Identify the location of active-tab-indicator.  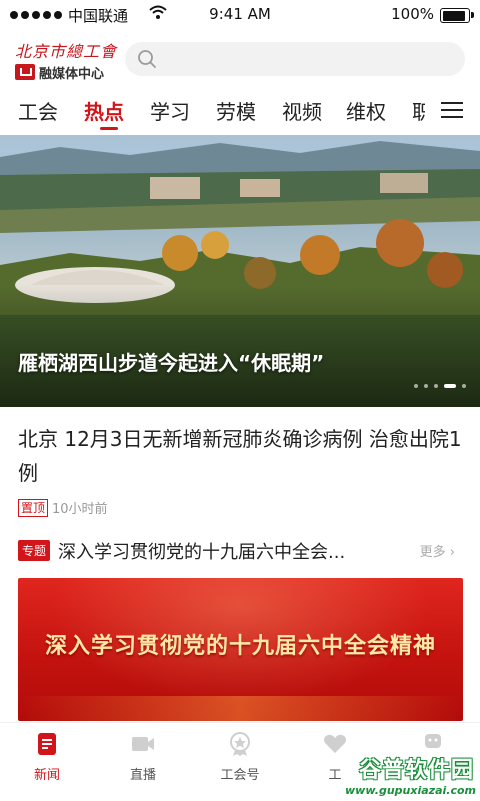
(109, 128).